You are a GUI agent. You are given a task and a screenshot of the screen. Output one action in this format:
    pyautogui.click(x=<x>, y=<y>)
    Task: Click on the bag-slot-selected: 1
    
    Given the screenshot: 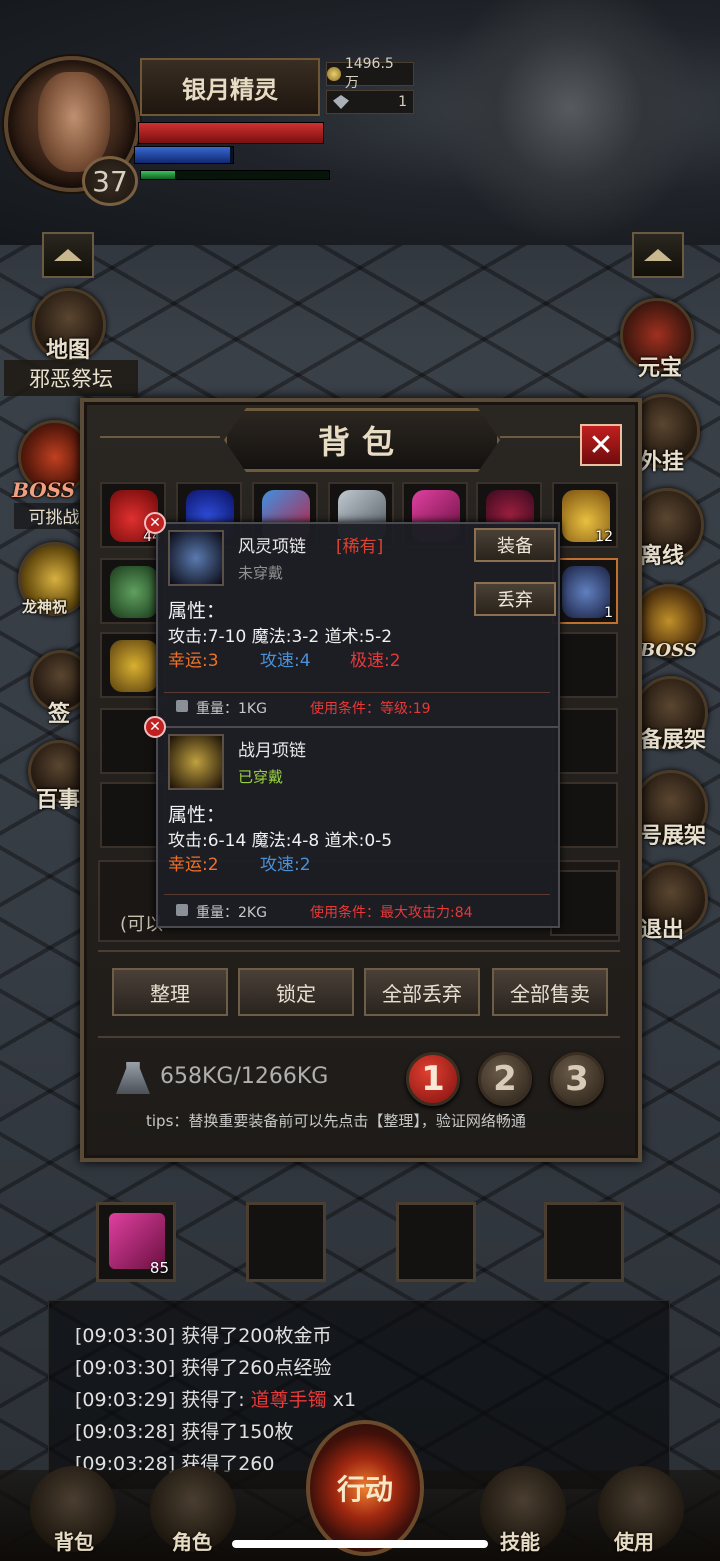 What is the action you would take?
    pyautogui.click(x=585, y=591)
    